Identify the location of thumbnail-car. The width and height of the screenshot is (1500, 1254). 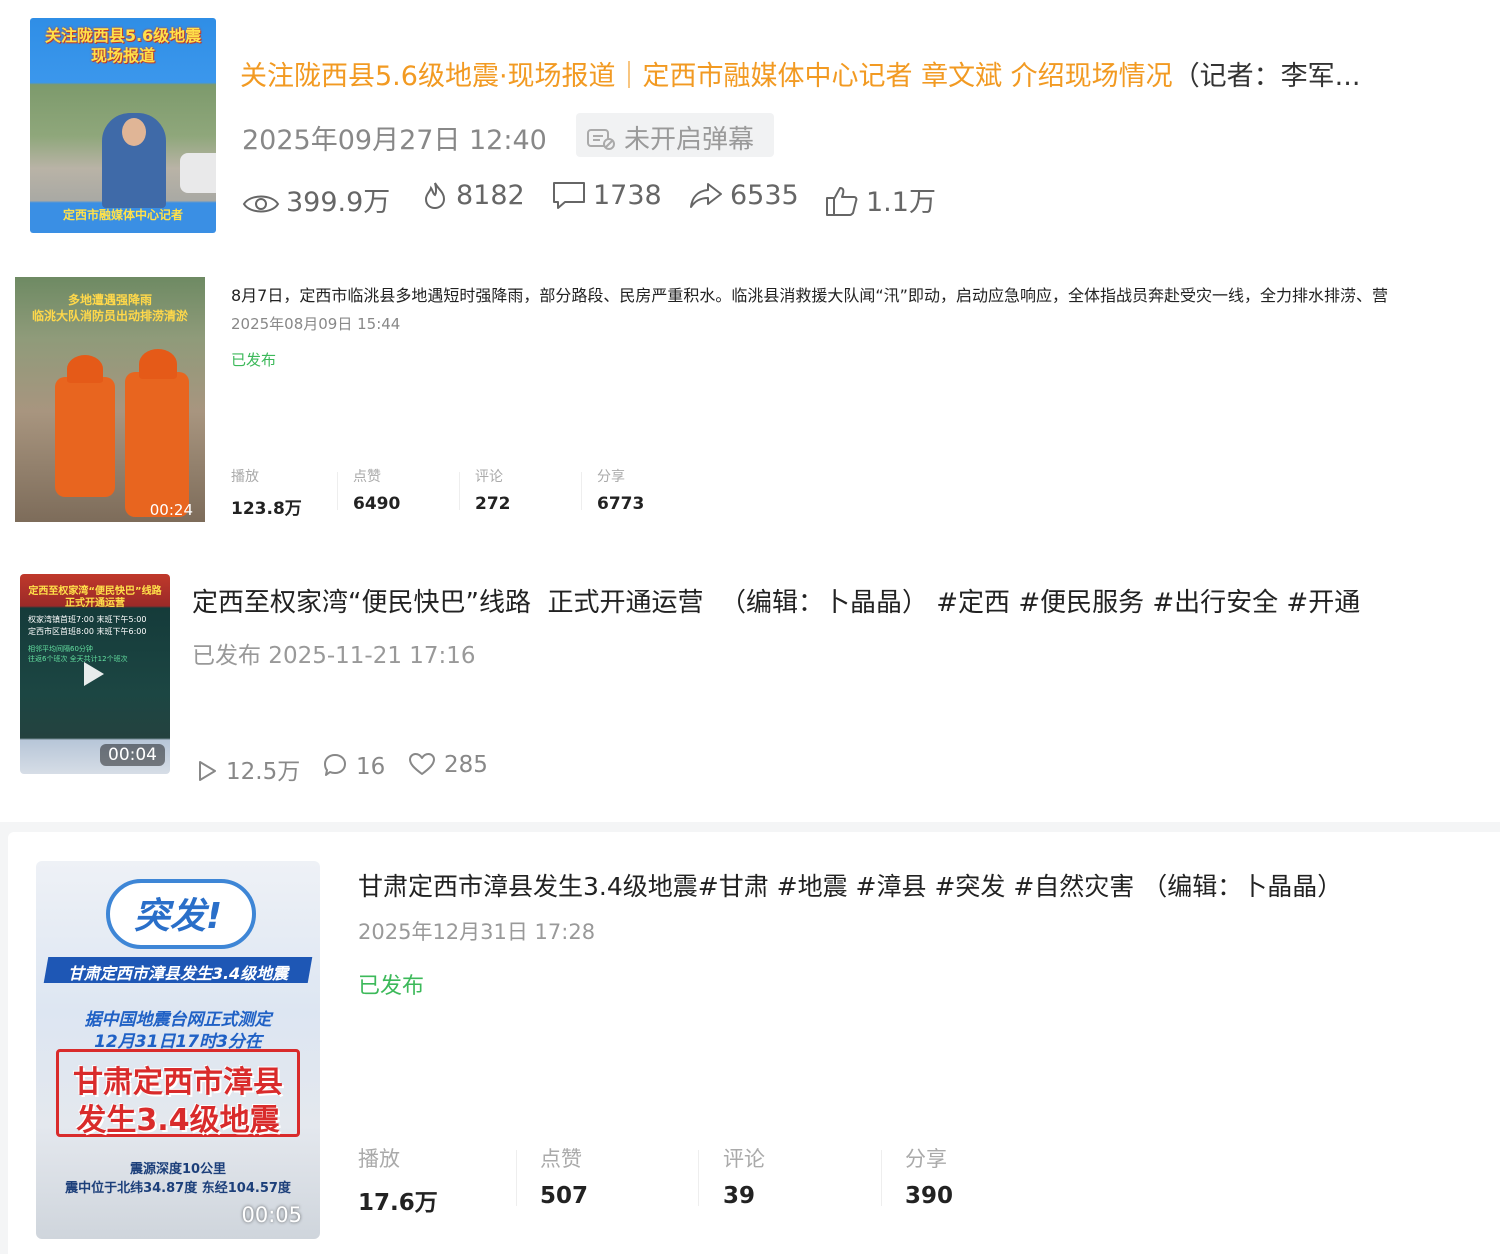
(198, 173).